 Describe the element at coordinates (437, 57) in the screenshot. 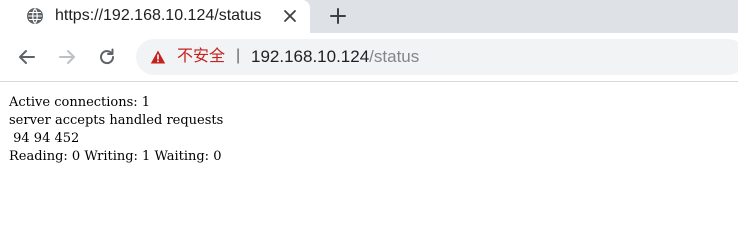

I see `address-bar: 不安全 | 192.168.10.124/status` at that location.